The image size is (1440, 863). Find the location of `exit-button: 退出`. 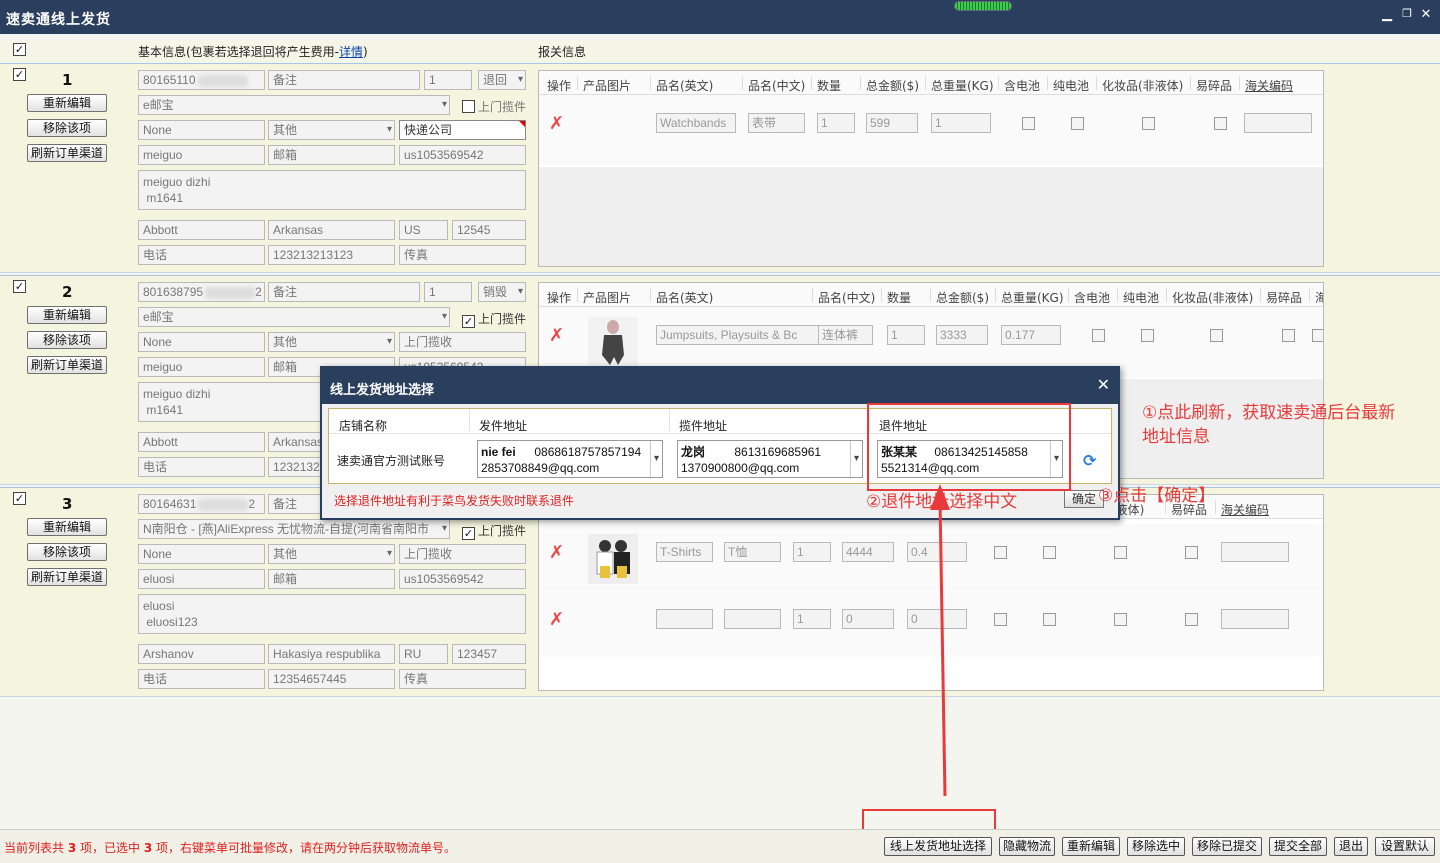

exit-button: 退出 is located at coordinates (1351, 846).